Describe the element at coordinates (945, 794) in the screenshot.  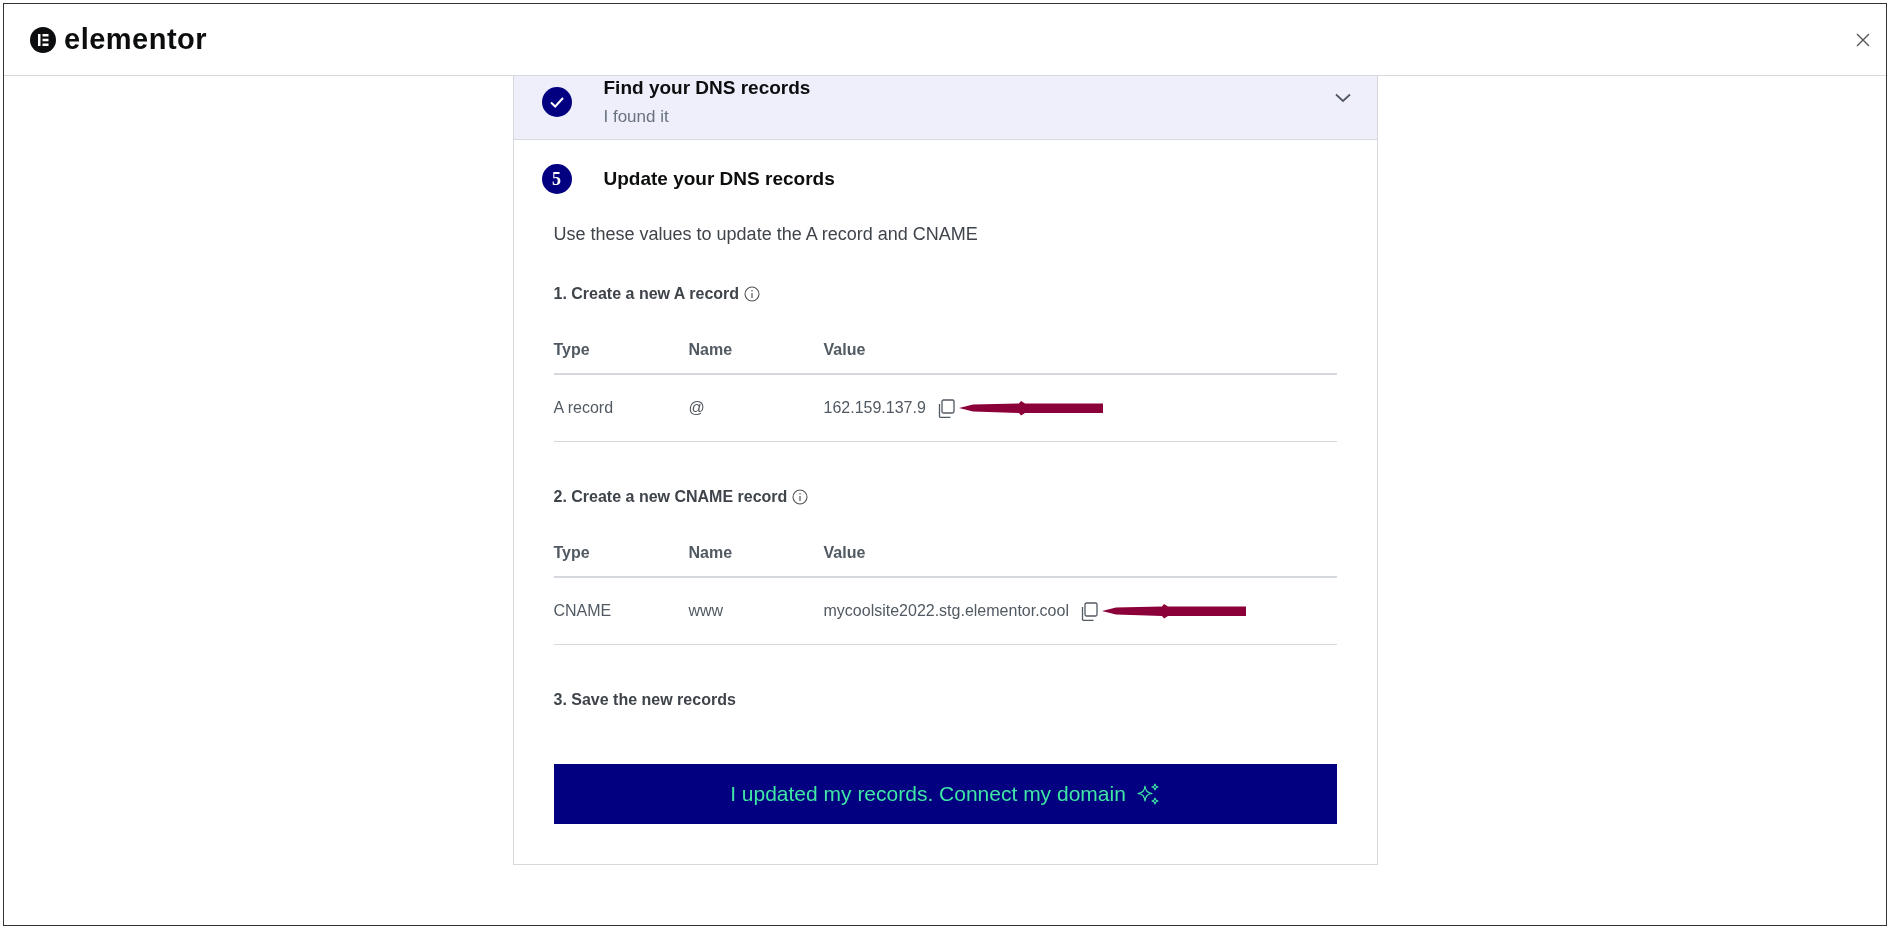
I see `connect-domain-button: I updated my records. Connect my domain` at that location.